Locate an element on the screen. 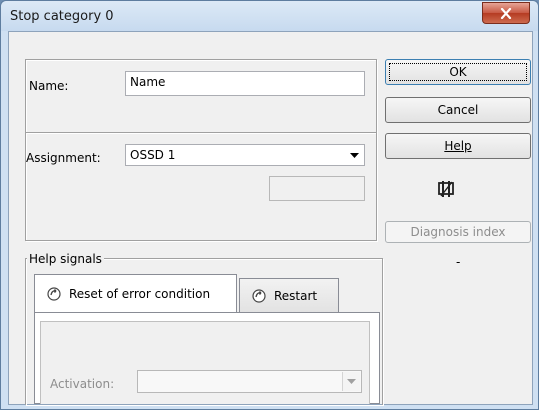 This screenshot has height=410, width=539. activation-select is located at coordinates (249, 381).